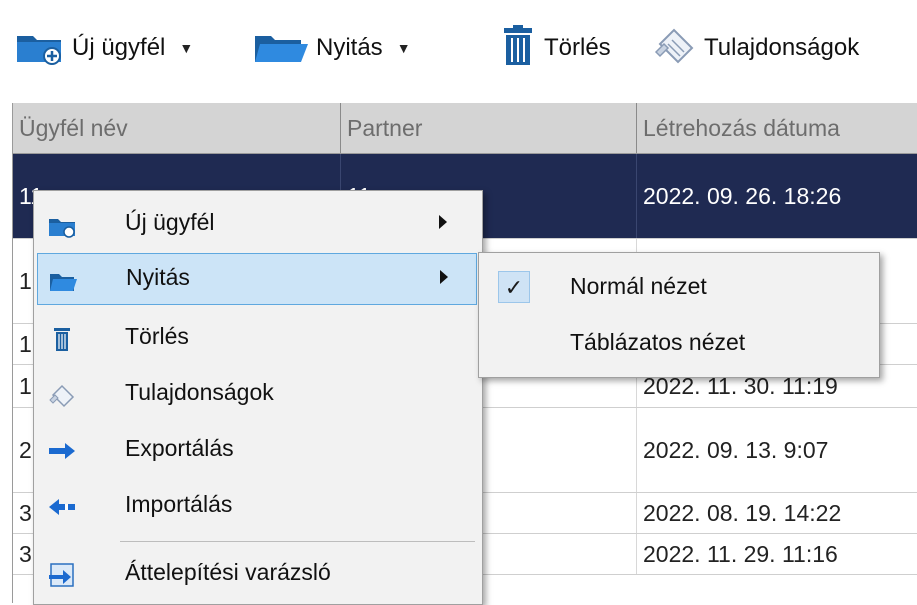 Image resolution: width=917 pixels, height=605 pixels. What do you see at coordinates (257, 225) in the screenshot?
I see `menu-item-new-client: Új ügyfél` at bounding box center [257, 225].